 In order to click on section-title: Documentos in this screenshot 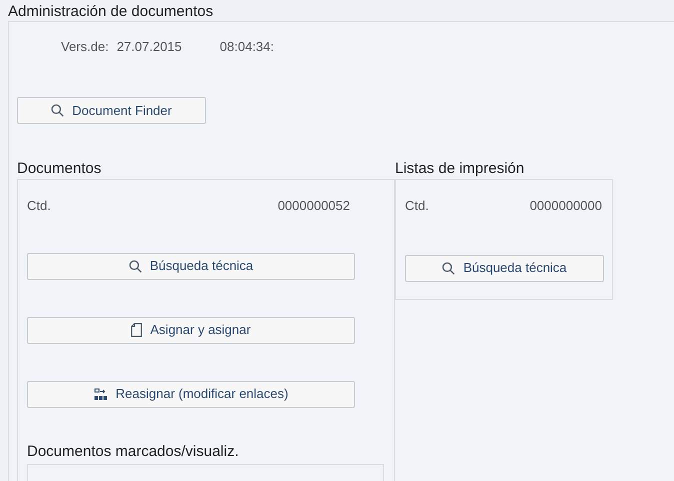, I will do `click(59, 169)`.